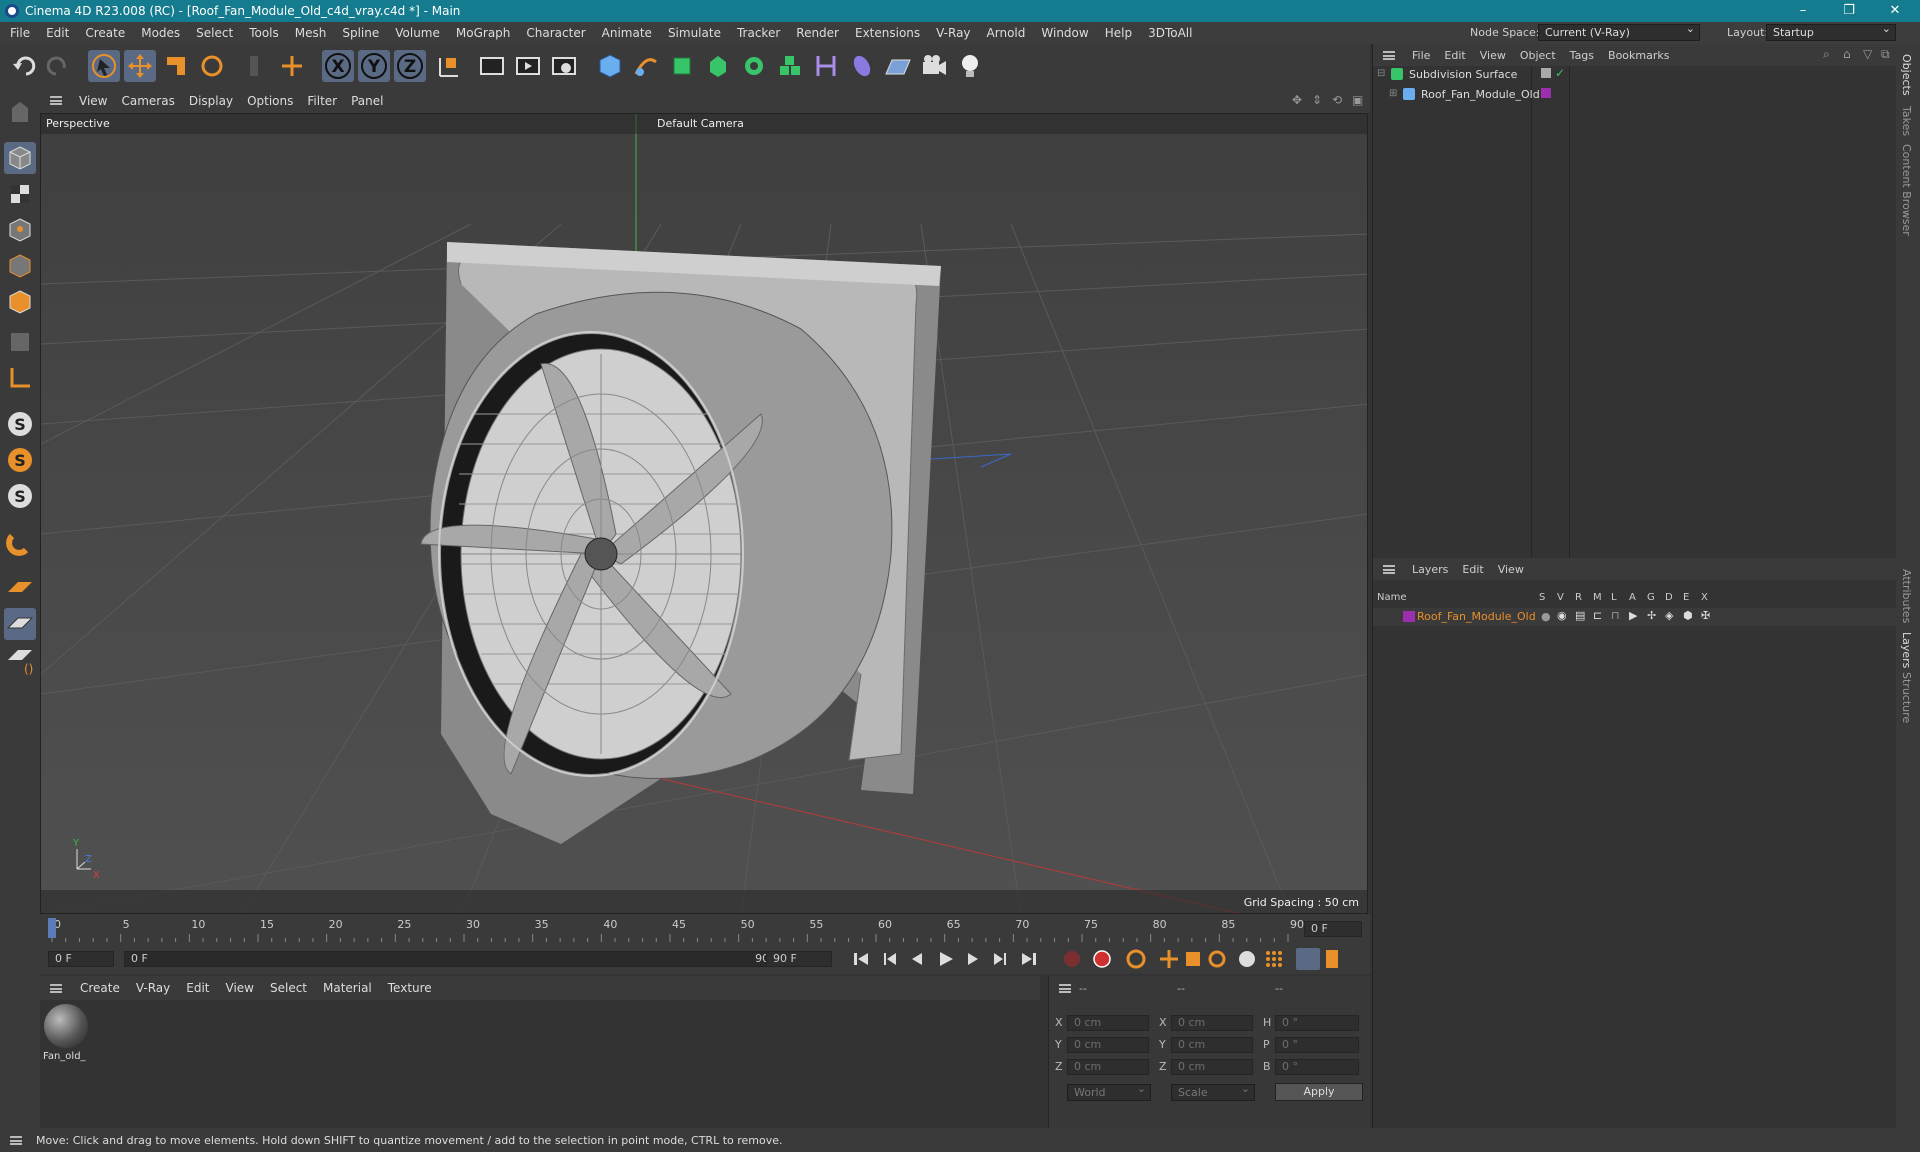  What do you see at coordinates (81, 959) in the screenshot?
I see `start-frame-field: 0 F` at bounding box center [81, 959].